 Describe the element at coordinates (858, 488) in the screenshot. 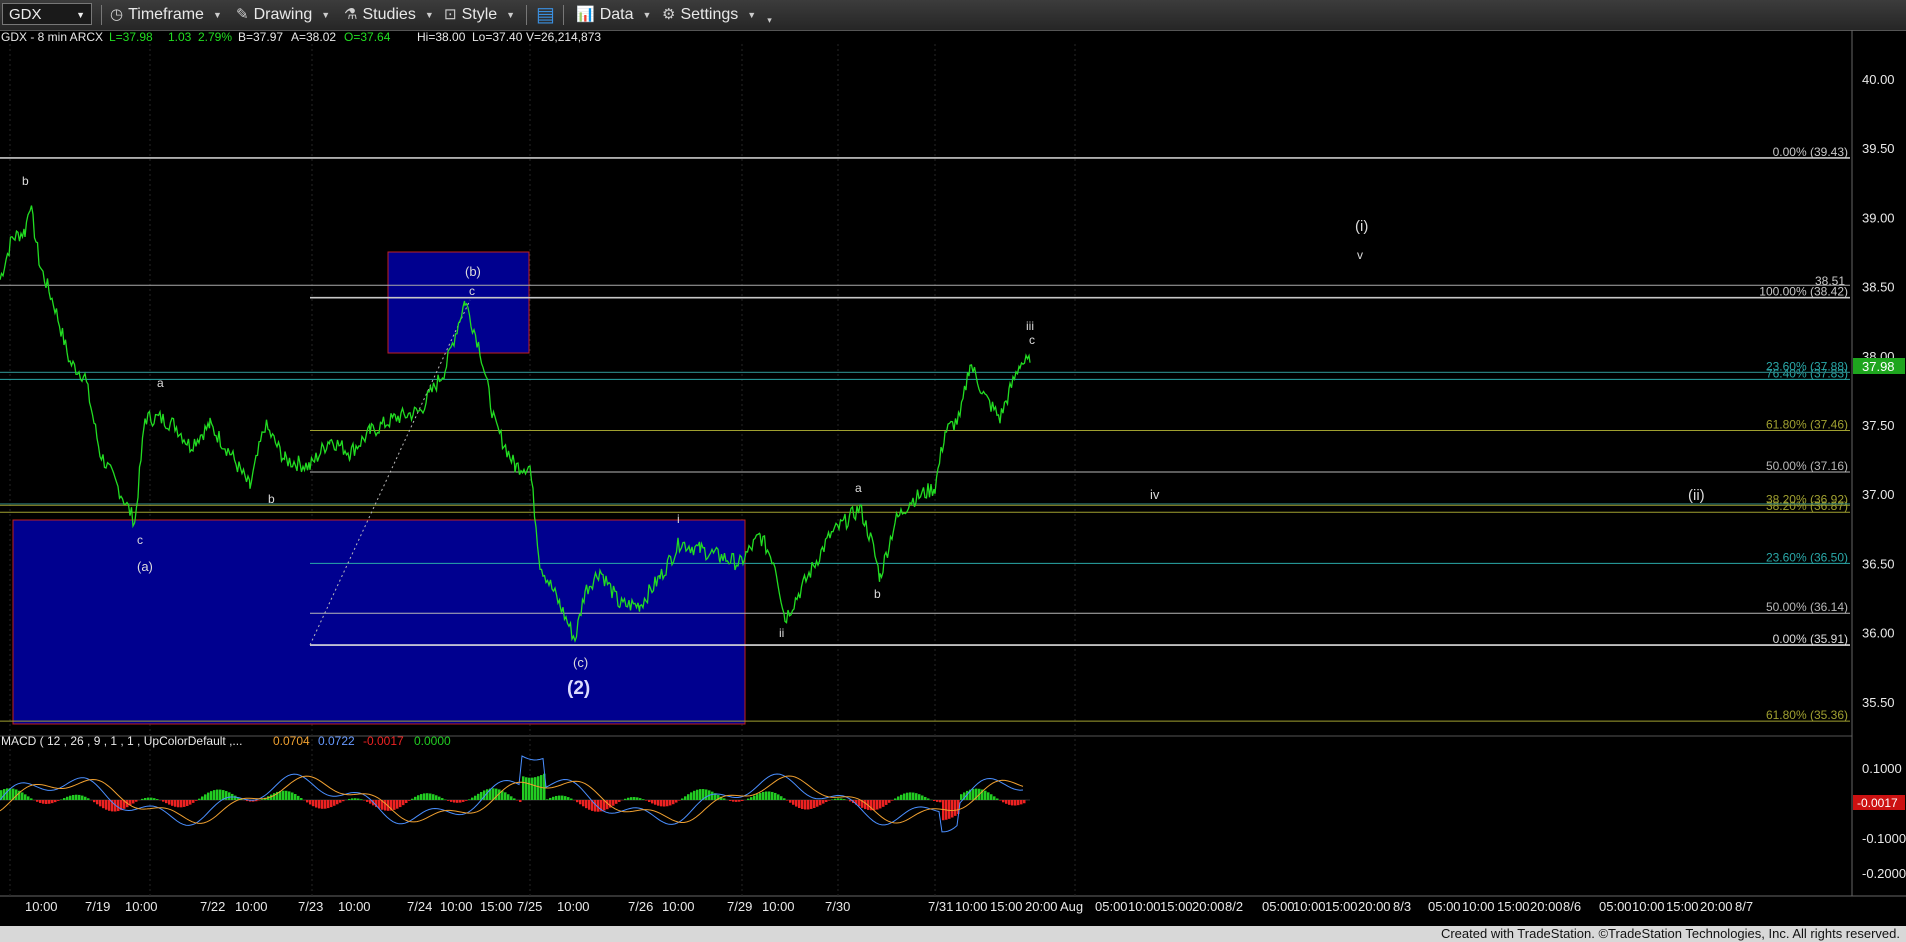

I see `wave-label: a` at that location.